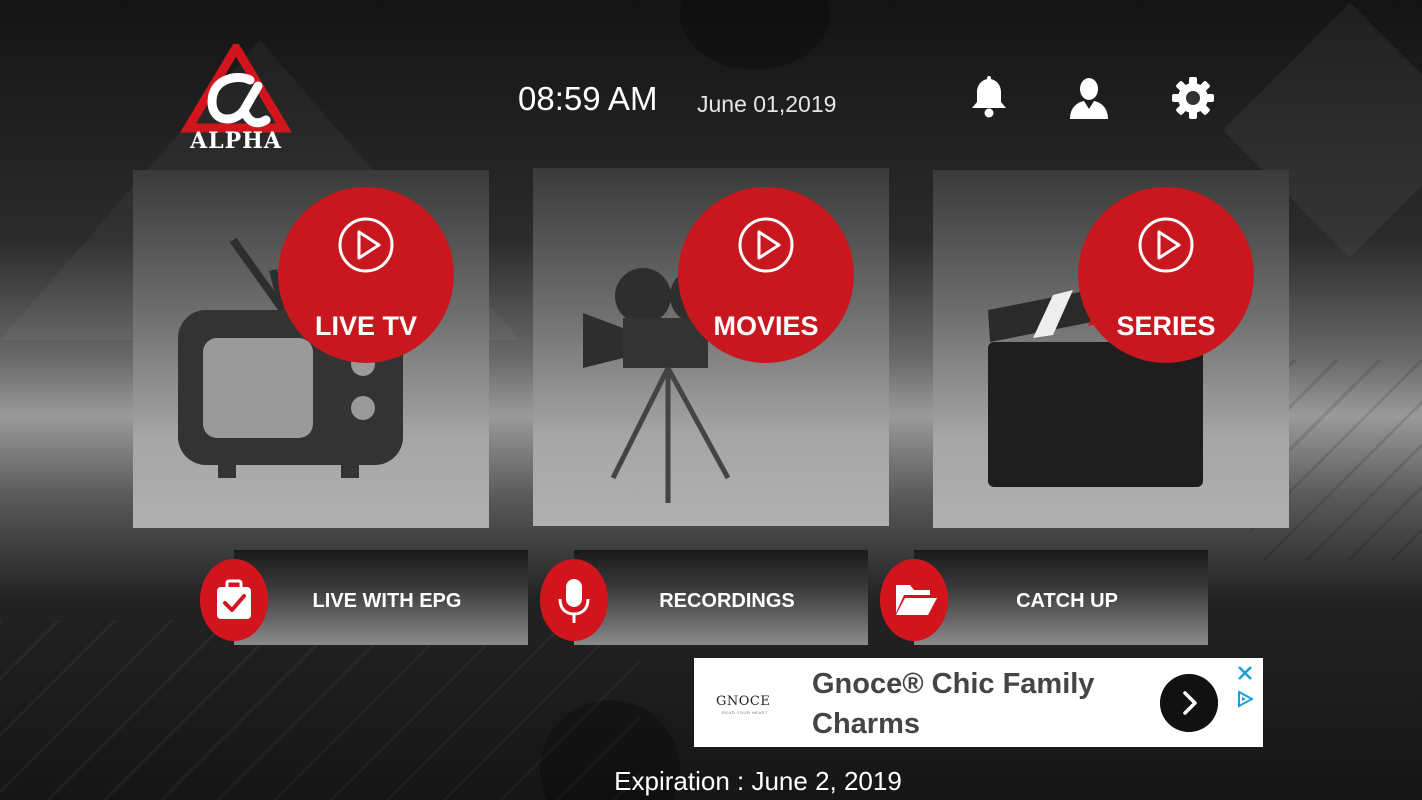  What do you see at coordinates (727, 601) in the screenshot?
I see `button-label: RECORDINGS` at bounding box center [727, 601].